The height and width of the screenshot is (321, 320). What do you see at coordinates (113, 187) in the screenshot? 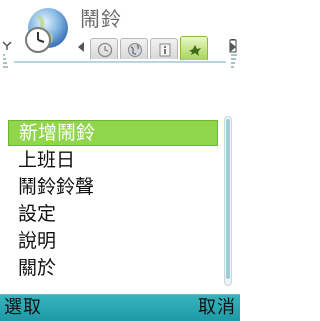
I see `menu-item-alarm-tone: 鬧鈴鈴聲` at bounding box center [113, 187].